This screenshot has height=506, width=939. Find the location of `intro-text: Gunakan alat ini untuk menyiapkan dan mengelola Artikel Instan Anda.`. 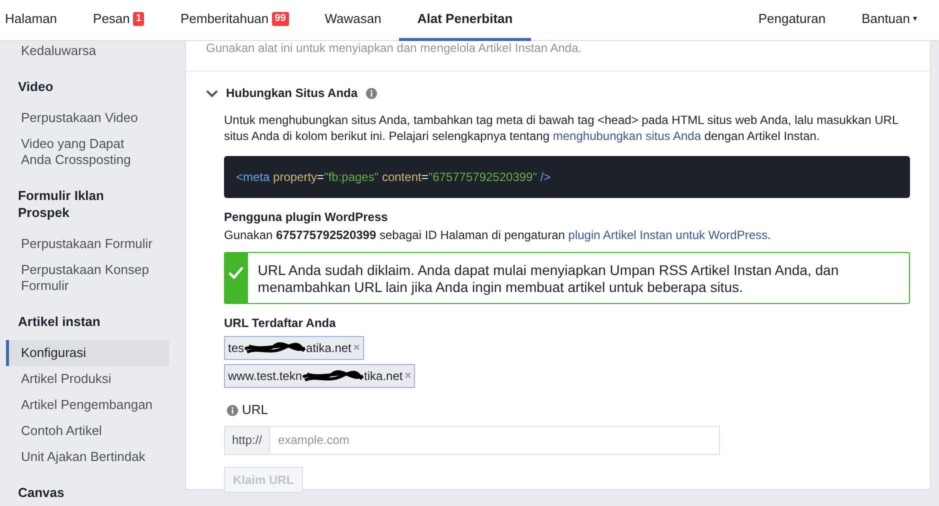

intro-text: Gunakan alat ini untuk menyiapkan dan mengelola Artikel Instan Anda. is located at coordinates (394, 48).